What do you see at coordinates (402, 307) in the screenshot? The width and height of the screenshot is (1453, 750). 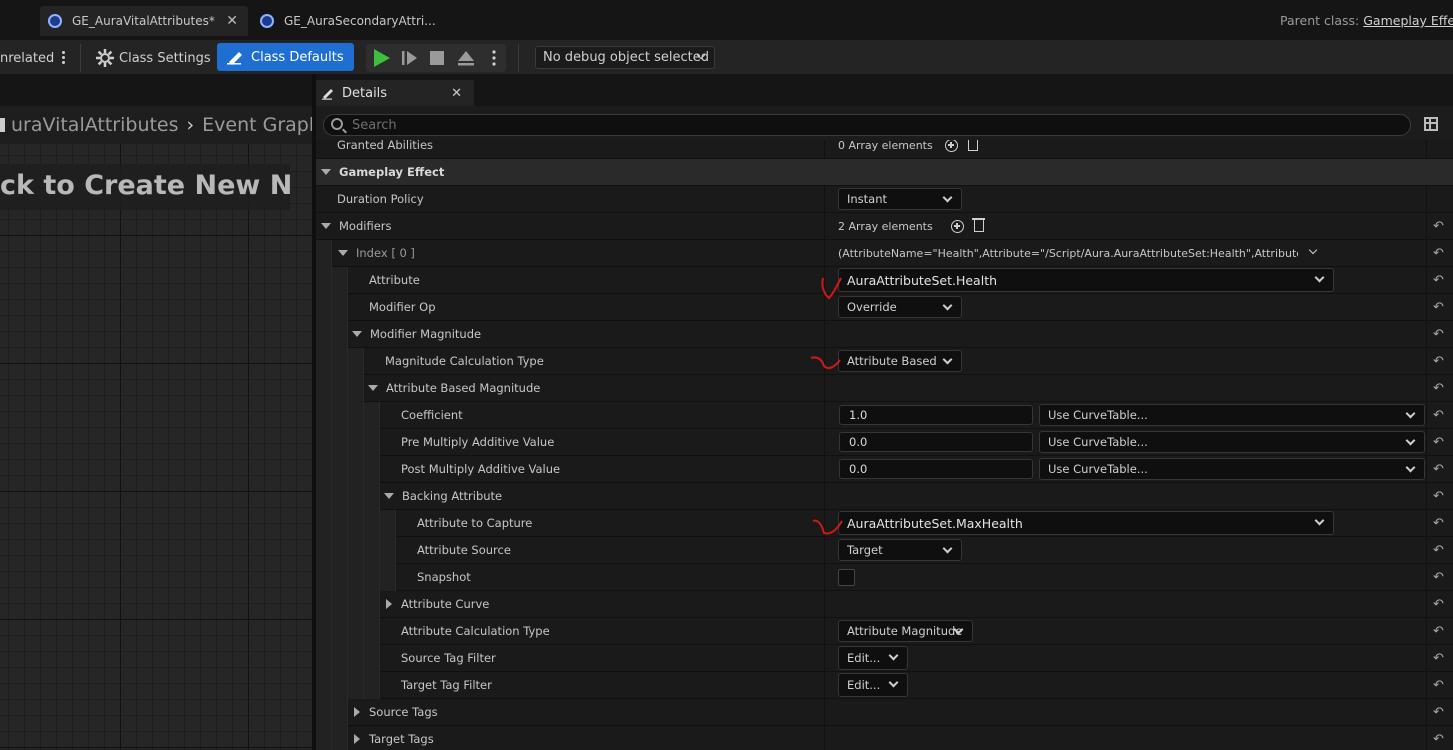 I see `property-name: Modifier Op` at bounding box center [402, 307].